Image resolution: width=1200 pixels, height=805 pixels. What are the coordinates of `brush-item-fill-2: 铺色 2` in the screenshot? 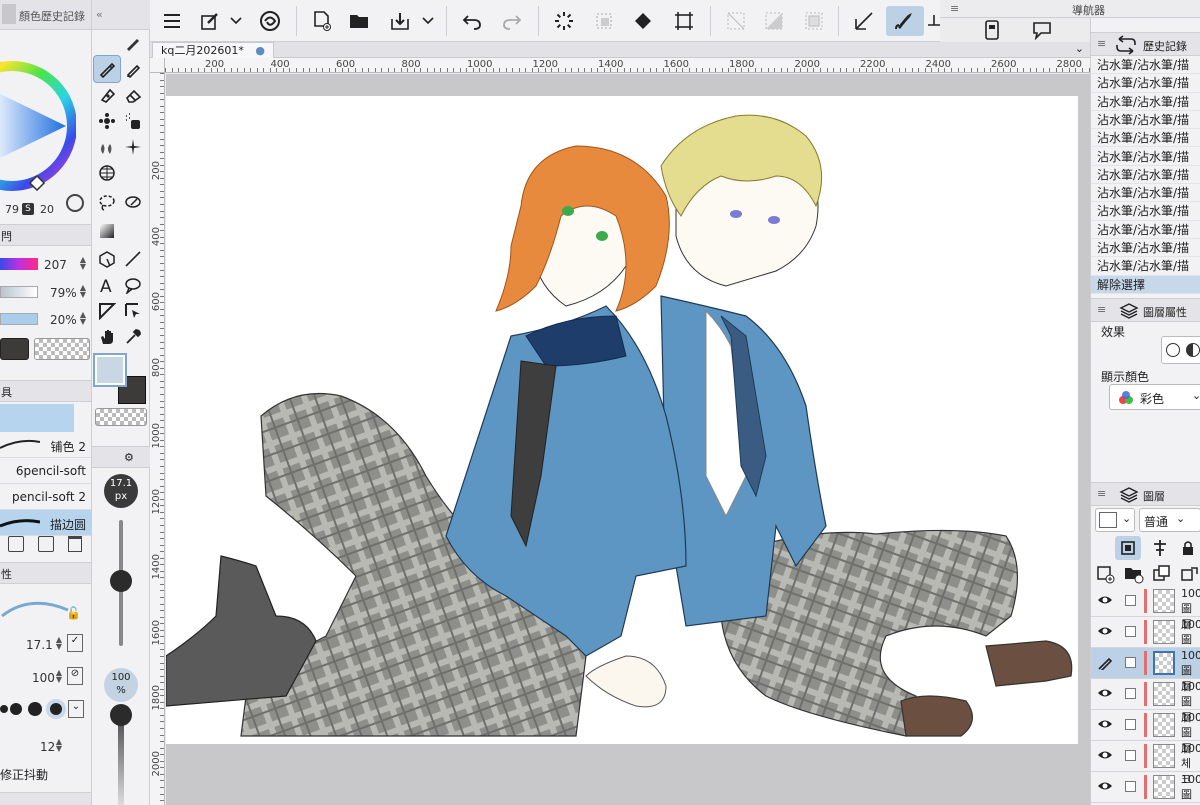 It's located at (45, 445).